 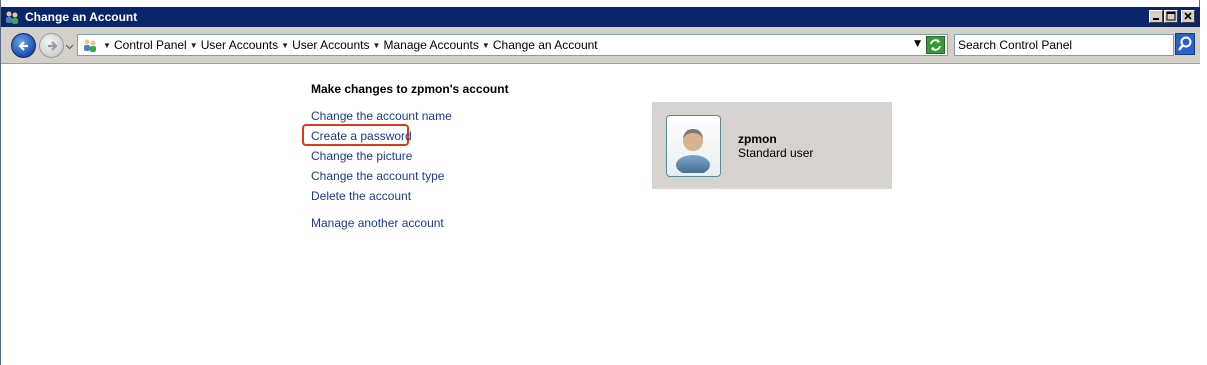 What do you see at coordinates (377, 223) in the screenshot?
I see `manage-another-account-link: Manage another account` at bounding box center [377, 223].